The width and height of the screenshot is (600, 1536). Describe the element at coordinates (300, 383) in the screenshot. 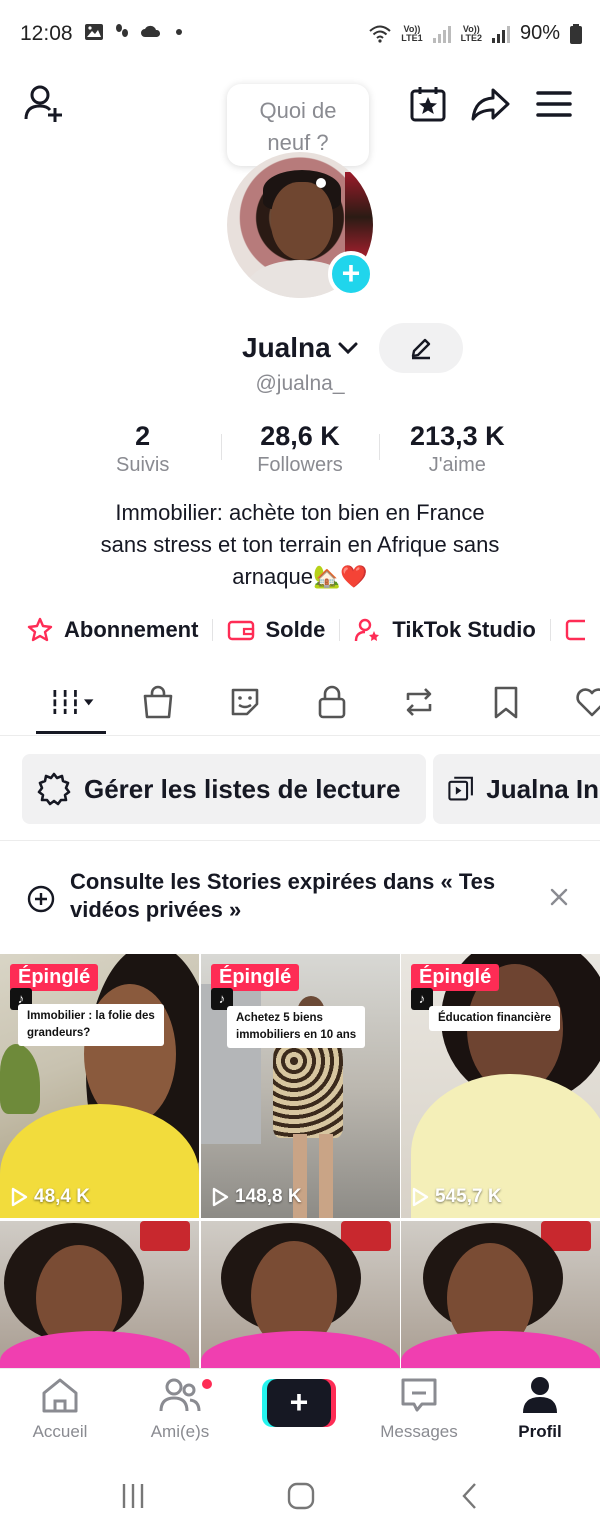

I see `profile-handle: @jualna_` at that location.